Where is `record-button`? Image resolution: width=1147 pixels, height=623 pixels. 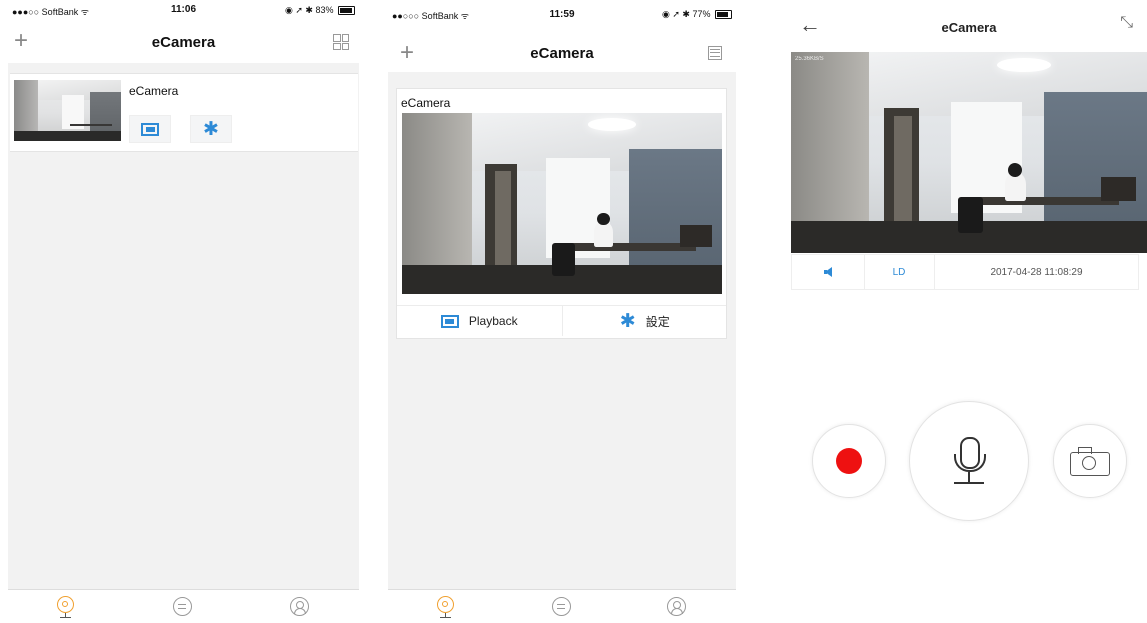 record-button is located at coordinates (849, 461).